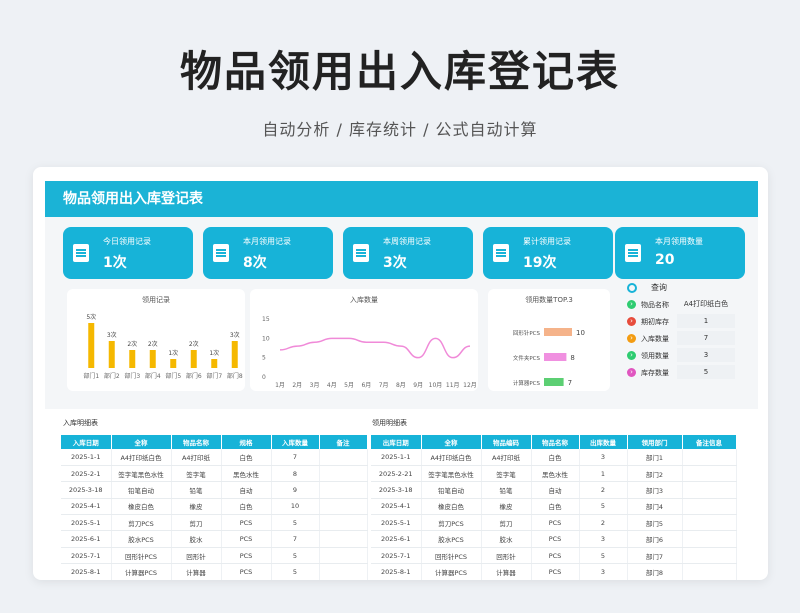 The image size is (800, 613). I want to click on table-row: 2025-5-1 剪刀PCS 剪刀 PCS 2 部门5, so click(554, 523).